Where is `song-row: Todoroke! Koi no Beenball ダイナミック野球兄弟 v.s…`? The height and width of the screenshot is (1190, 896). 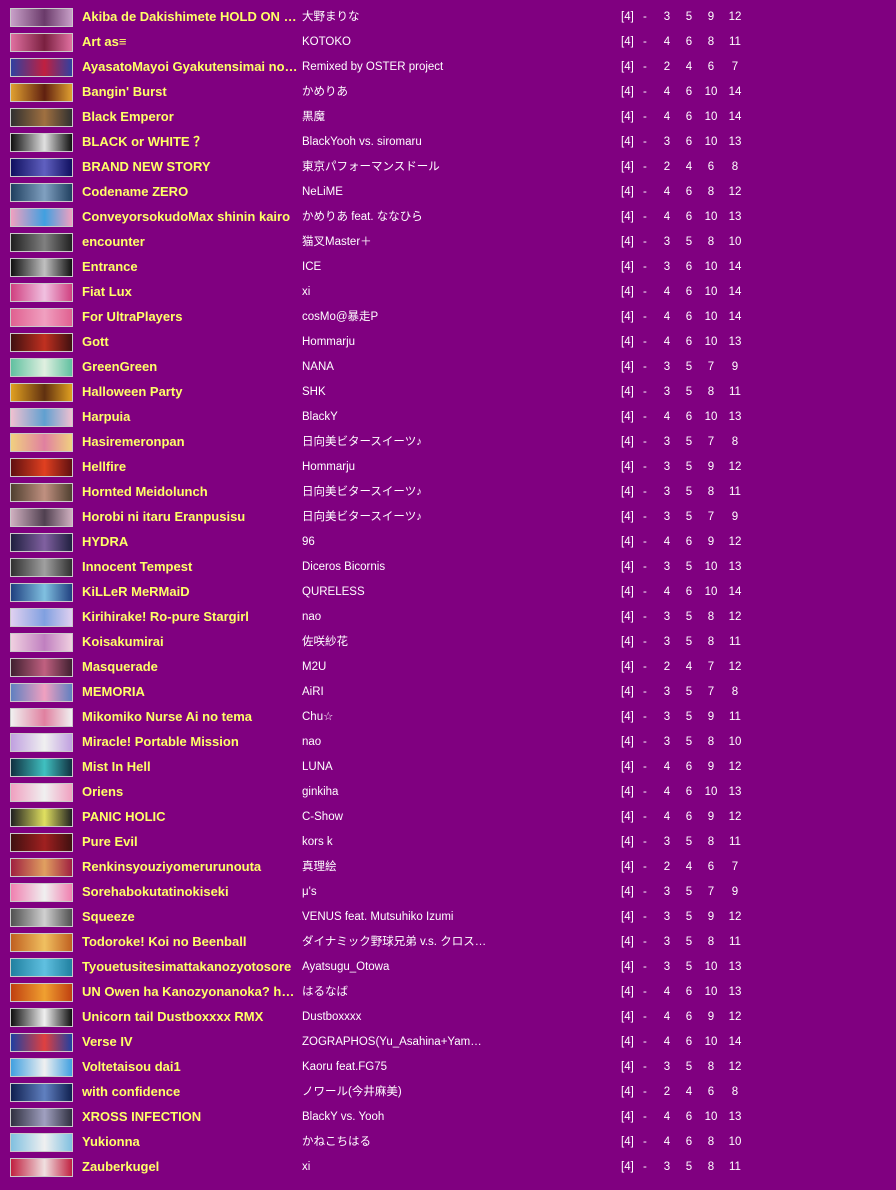 song-row: Todoroke! Koi no Beenball ダイナミック野球兄弟 v.s… is located at coordinates (448, 943).